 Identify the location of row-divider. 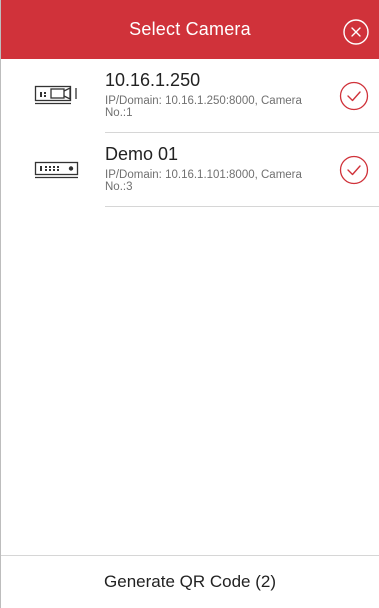
(242, 206).